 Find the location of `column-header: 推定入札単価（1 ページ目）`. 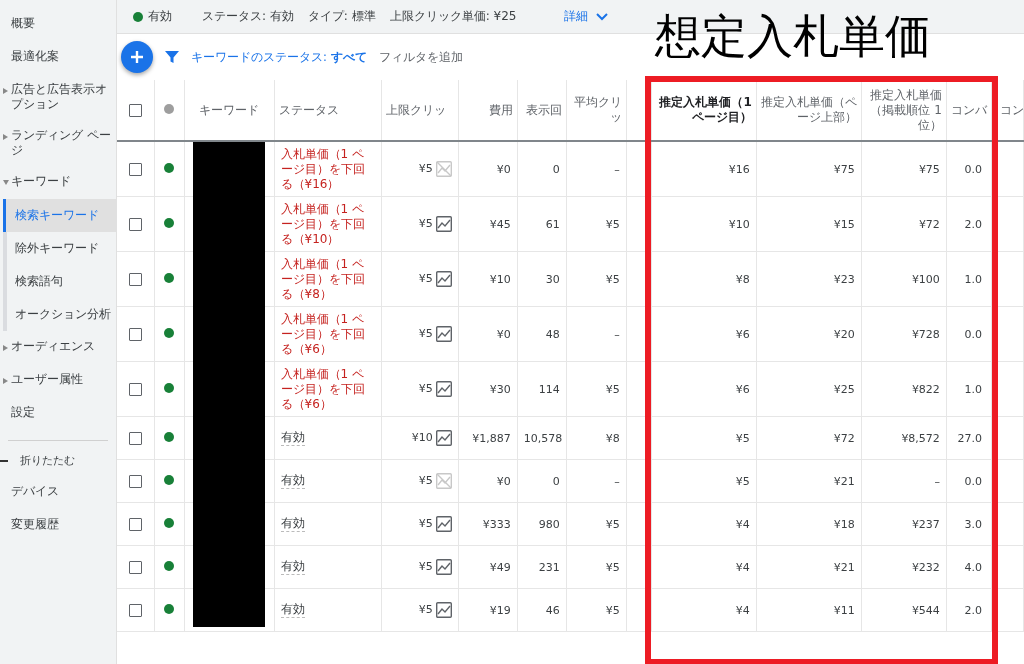

column-header: 推定入札単価（1 ページ目） is located at coordinates (703, 110).